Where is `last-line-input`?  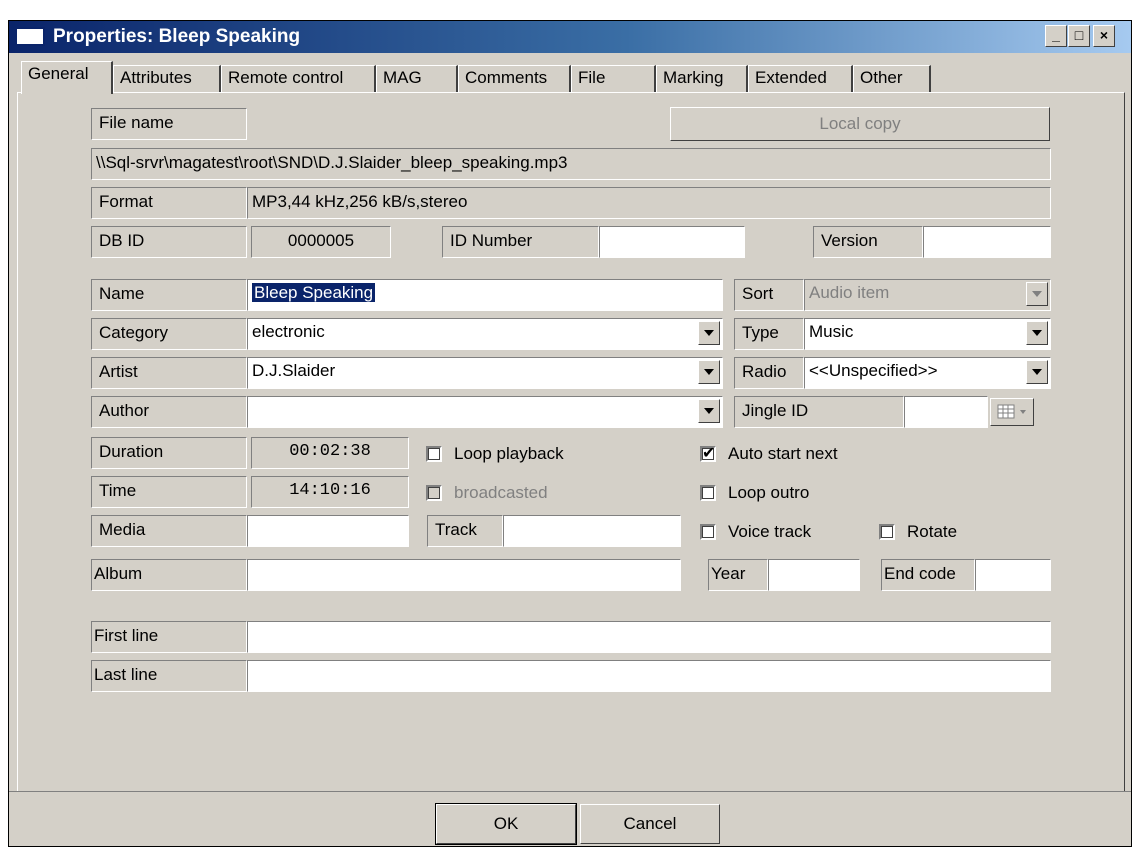 last-line-input is located at coordinates (649, 676).